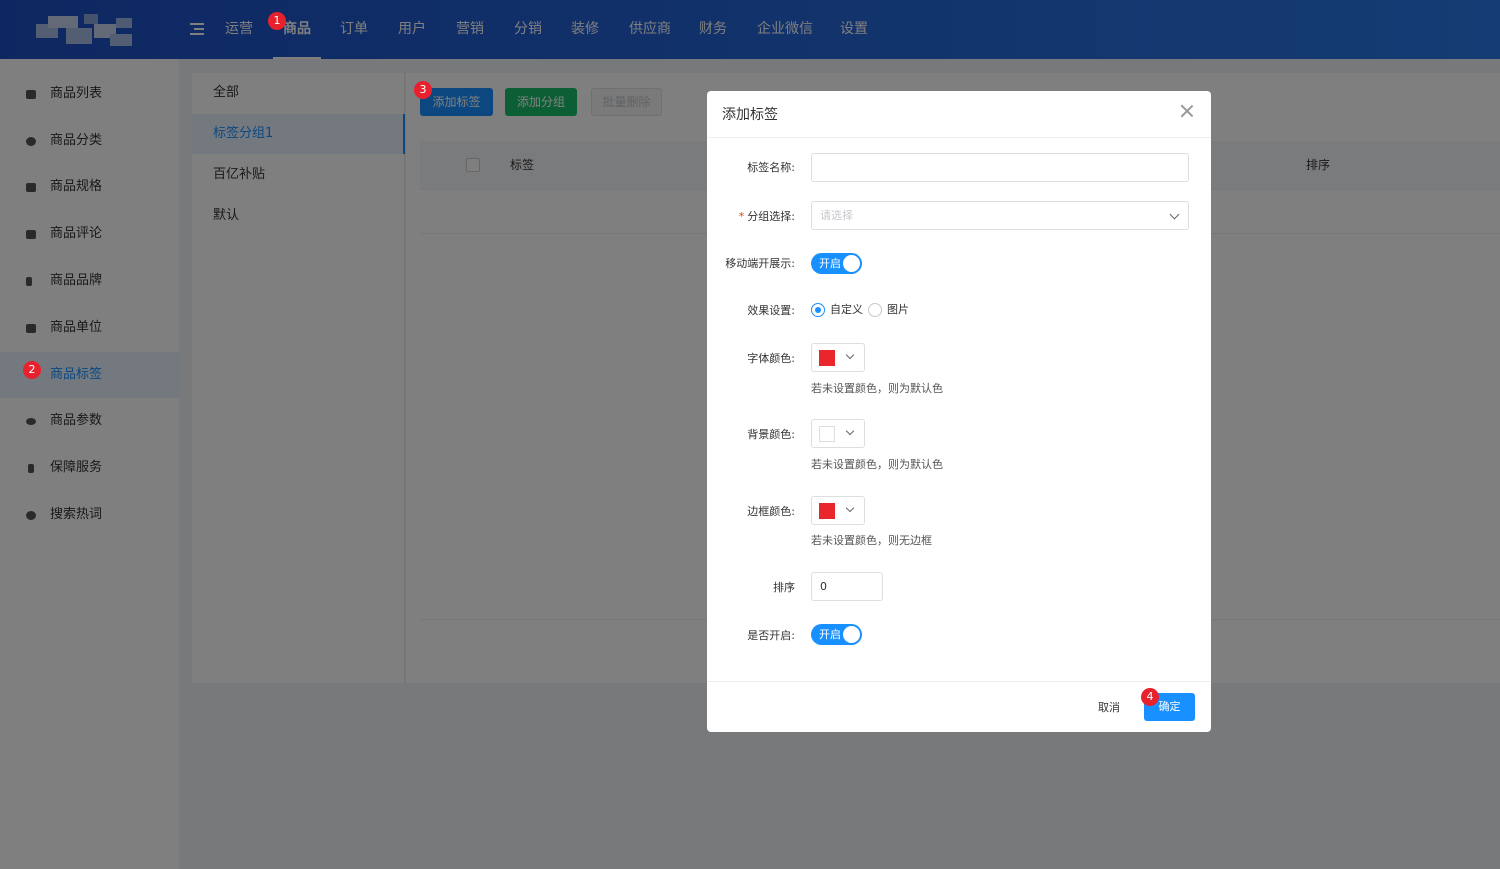 Image resolution: width=1500 pixels, height=869 pixels. What do you see at coordinates (1000, 167) in the screenshot?
I see `tag-name-input` at bounding box center [1000, 167].